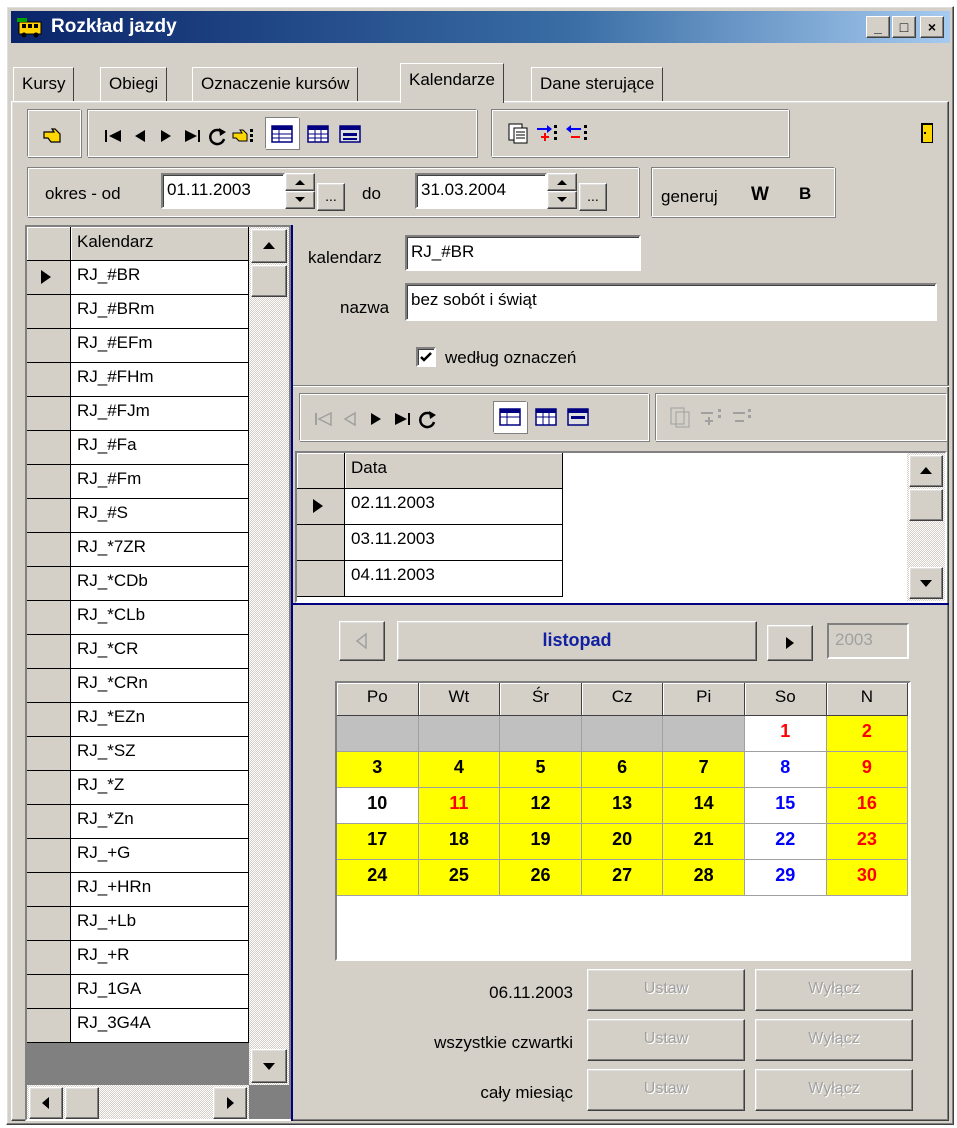 This screenshot has width=957, height=1128. I want to click on insert-rows-icon, so click(548, 133).